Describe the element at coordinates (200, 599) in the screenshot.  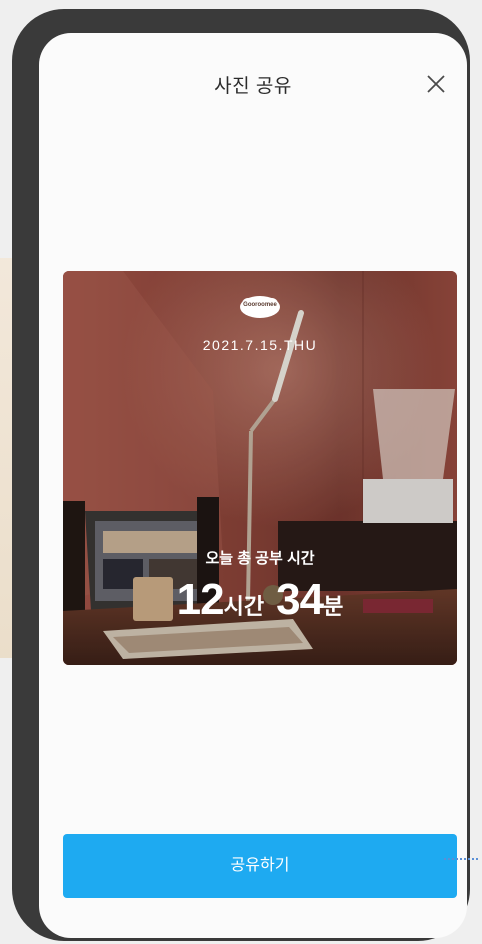
I see `hours-value: 12` at that location.